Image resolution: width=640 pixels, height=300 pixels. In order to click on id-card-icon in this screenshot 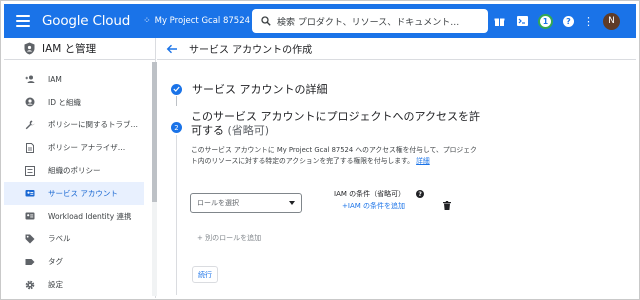, I will do `click(30, 216)`.